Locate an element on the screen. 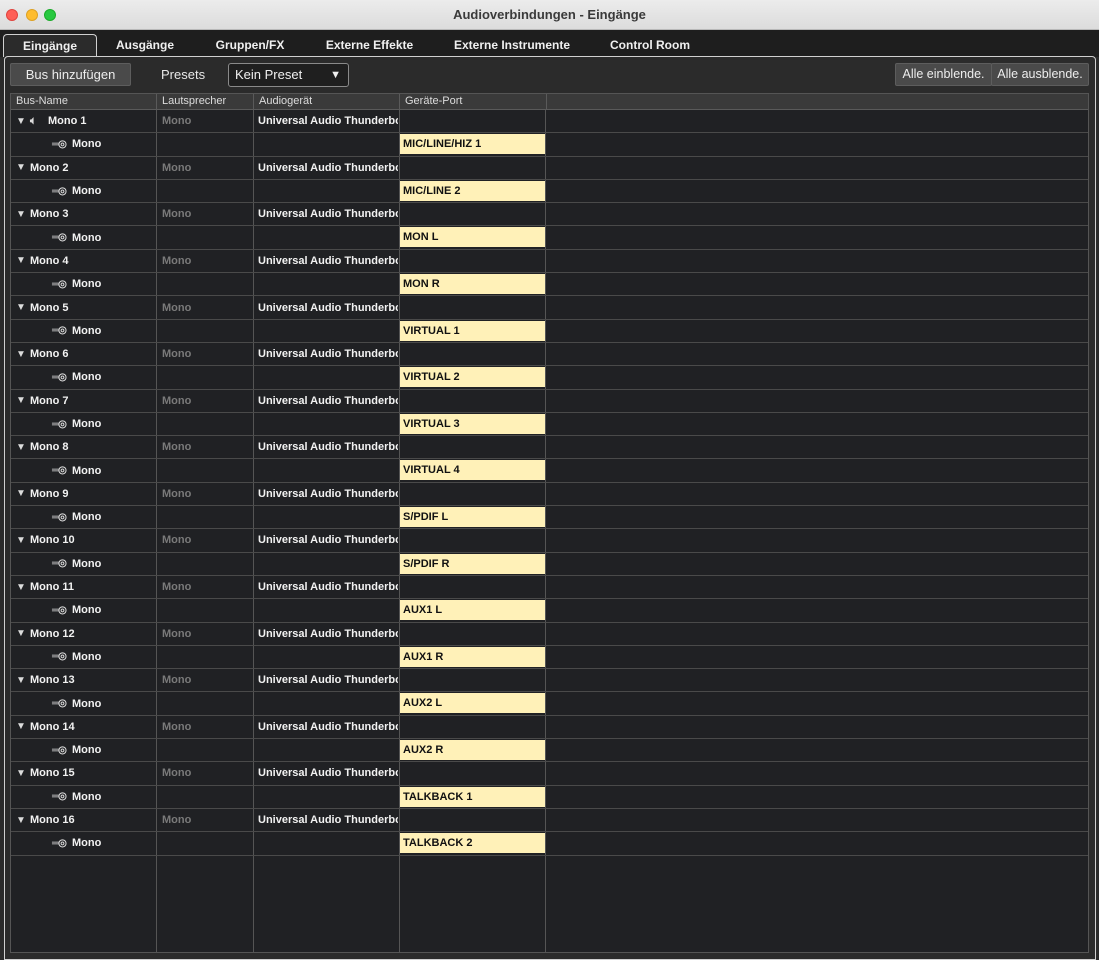  bus-row: ▼ Mono 2 Mono Universal Audio Thunderbol is located at coordinates (549, 168).